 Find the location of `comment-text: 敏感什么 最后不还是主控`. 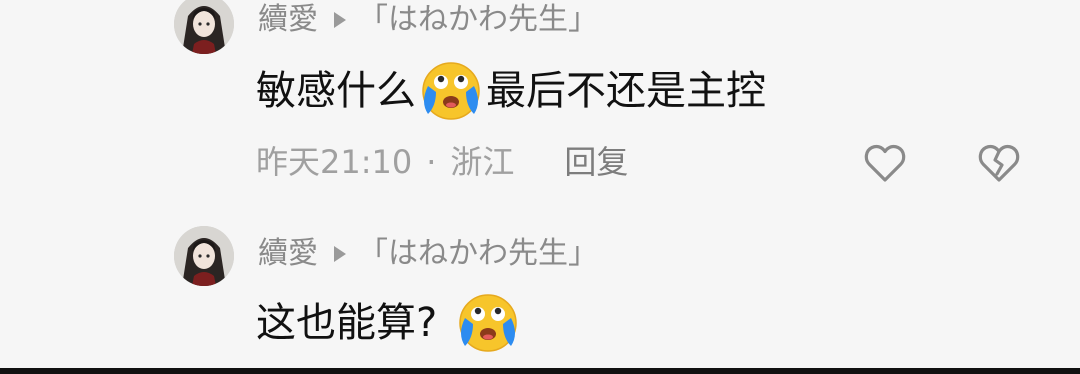

comment-text: 敏感什么 最后不还是主控 is located at coordinates (511, 91).